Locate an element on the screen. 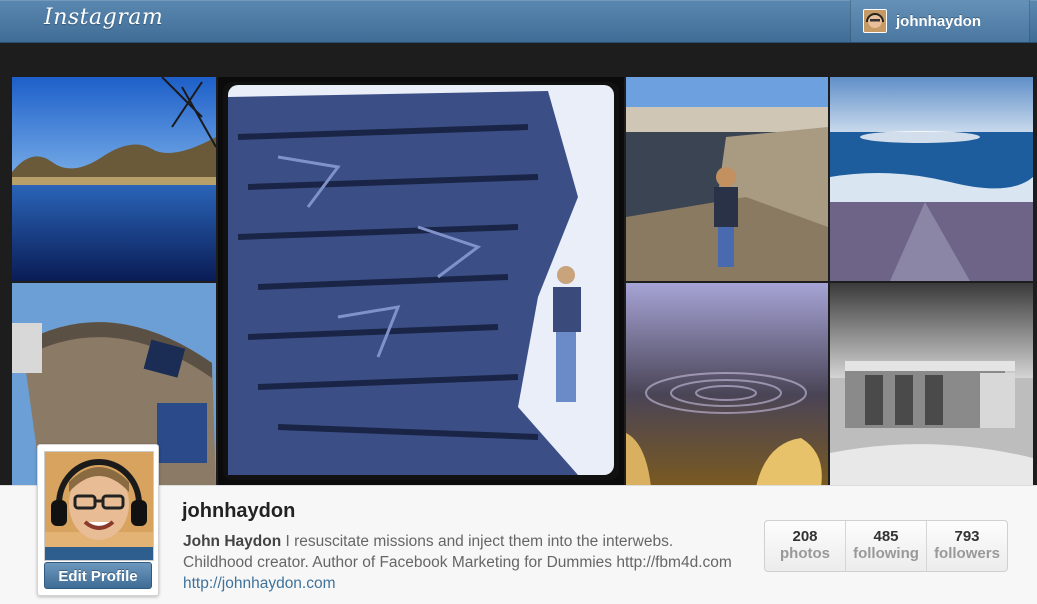 Image resolution: width=1037 pixels, height=604 pixels. top-bar: Instagram johnhaydon is located at coordinates (518, 21).